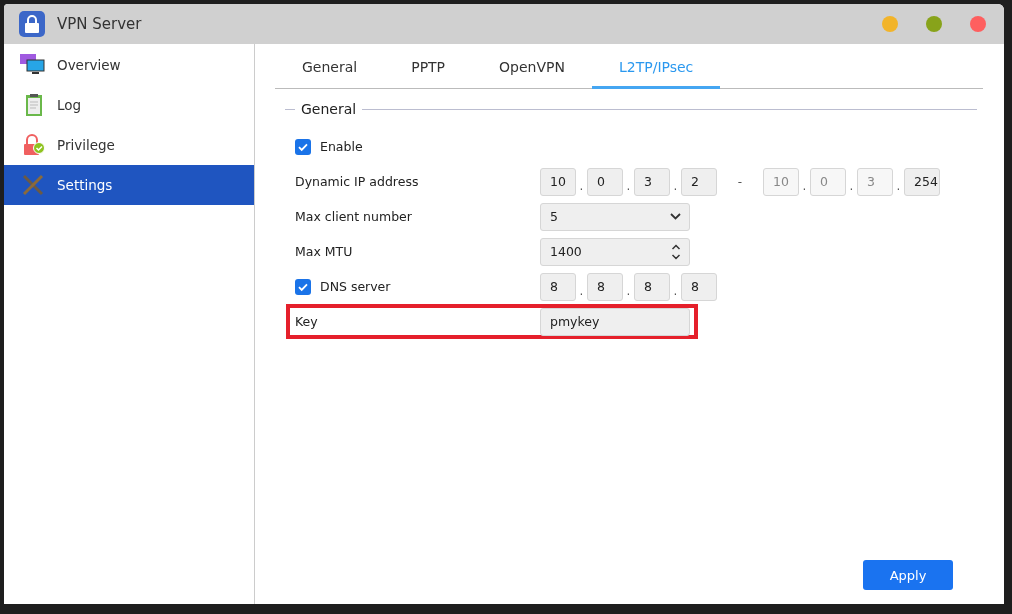  What do you see at coordinates (33, 65) in the screenshot?
I see `monitors-icon` at bounding box center [33, 65].